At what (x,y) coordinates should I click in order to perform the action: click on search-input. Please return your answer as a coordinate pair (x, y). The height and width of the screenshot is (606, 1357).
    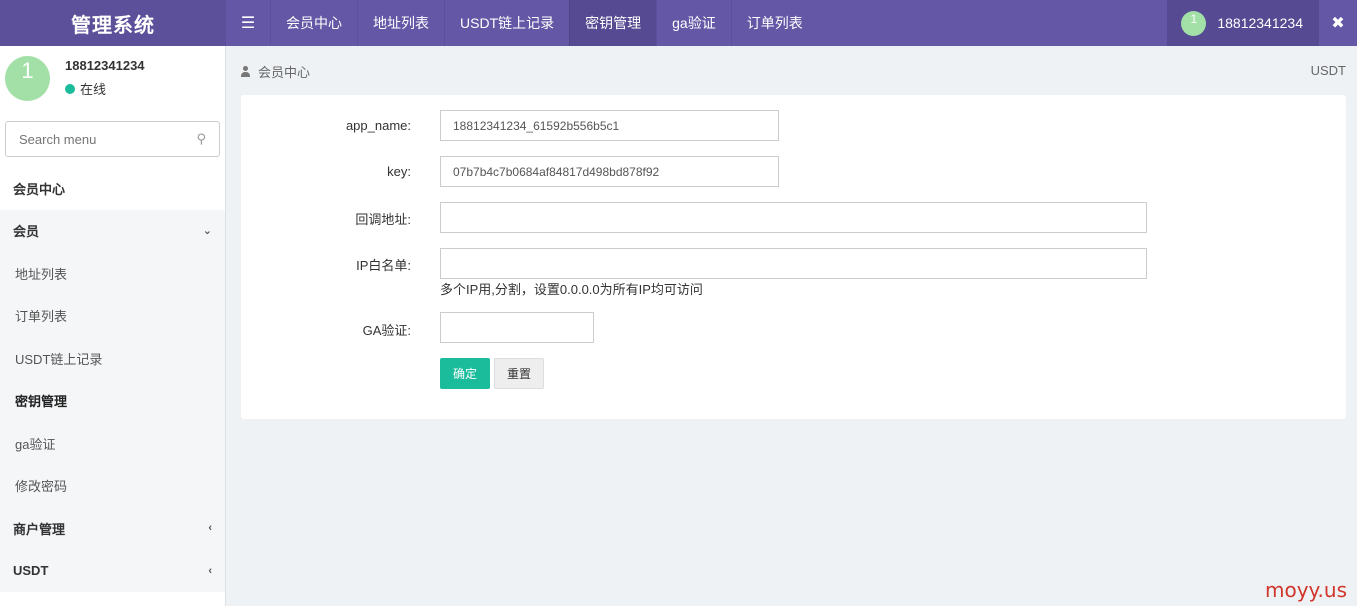
    Looking at the image, I should click on (94, 139).